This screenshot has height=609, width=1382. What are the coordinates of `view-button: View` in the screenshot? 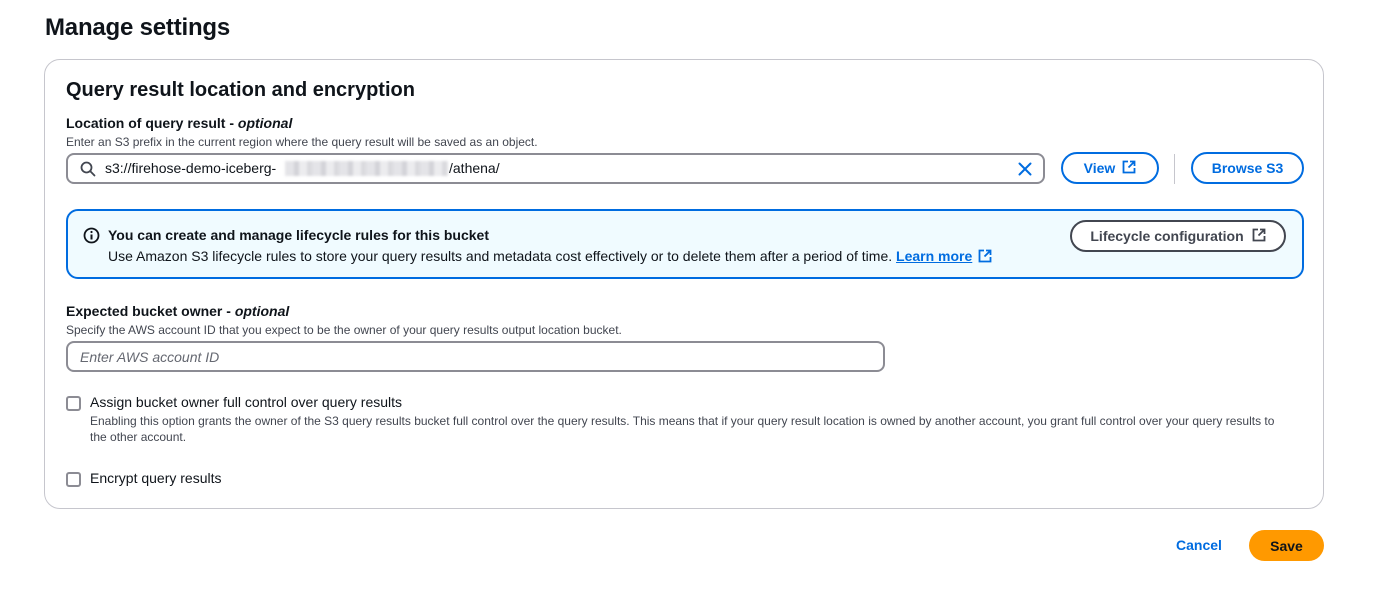 It's located at (1110, 168).